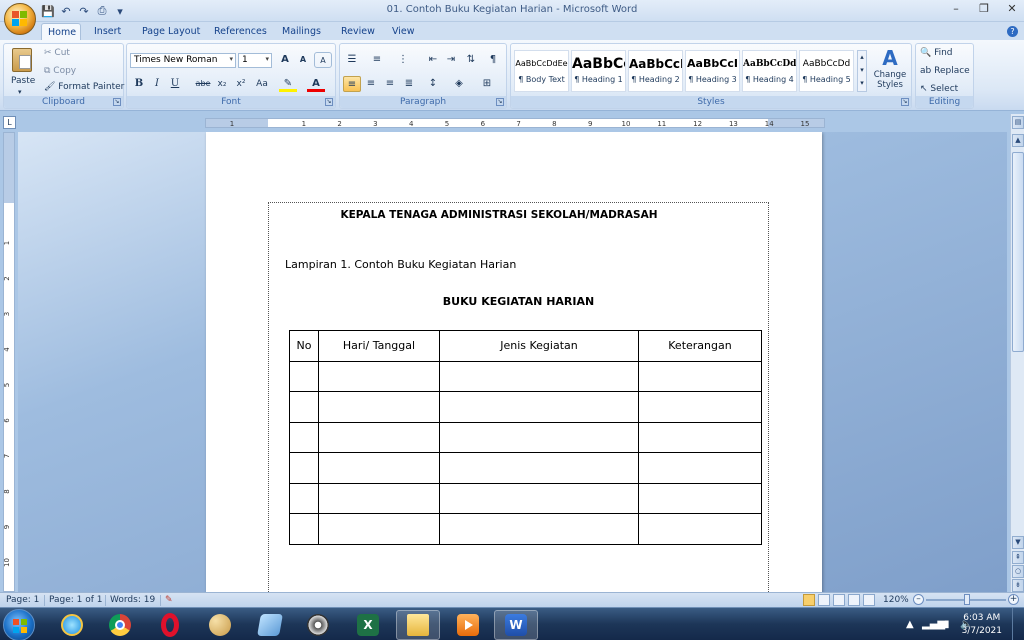  Describe the element at coordinates (270, 625) in the screenshot. I see `taskbar-app` at that location.